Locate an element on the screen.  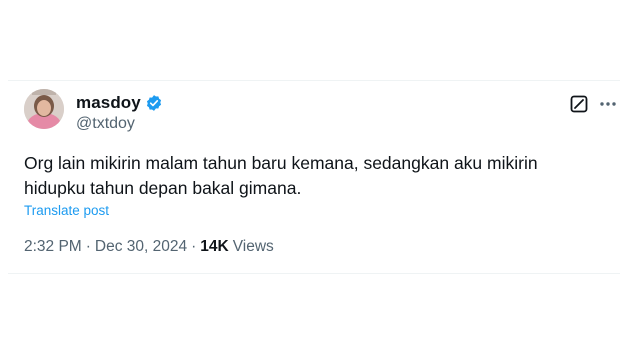
author-name-row: masdoy is located at coordinates (119, 103).